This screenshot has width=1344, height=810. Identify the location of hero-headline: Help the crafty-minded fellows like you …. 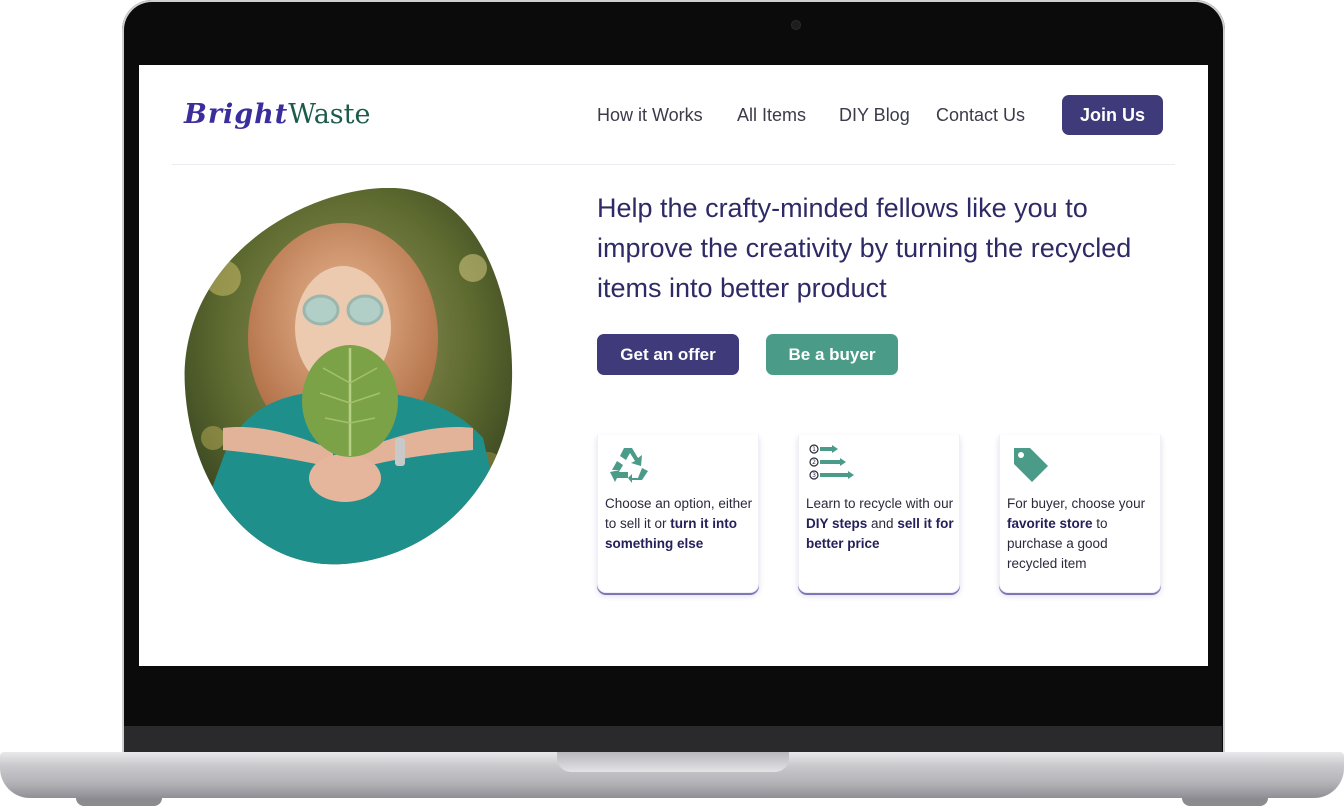
(864, 248).